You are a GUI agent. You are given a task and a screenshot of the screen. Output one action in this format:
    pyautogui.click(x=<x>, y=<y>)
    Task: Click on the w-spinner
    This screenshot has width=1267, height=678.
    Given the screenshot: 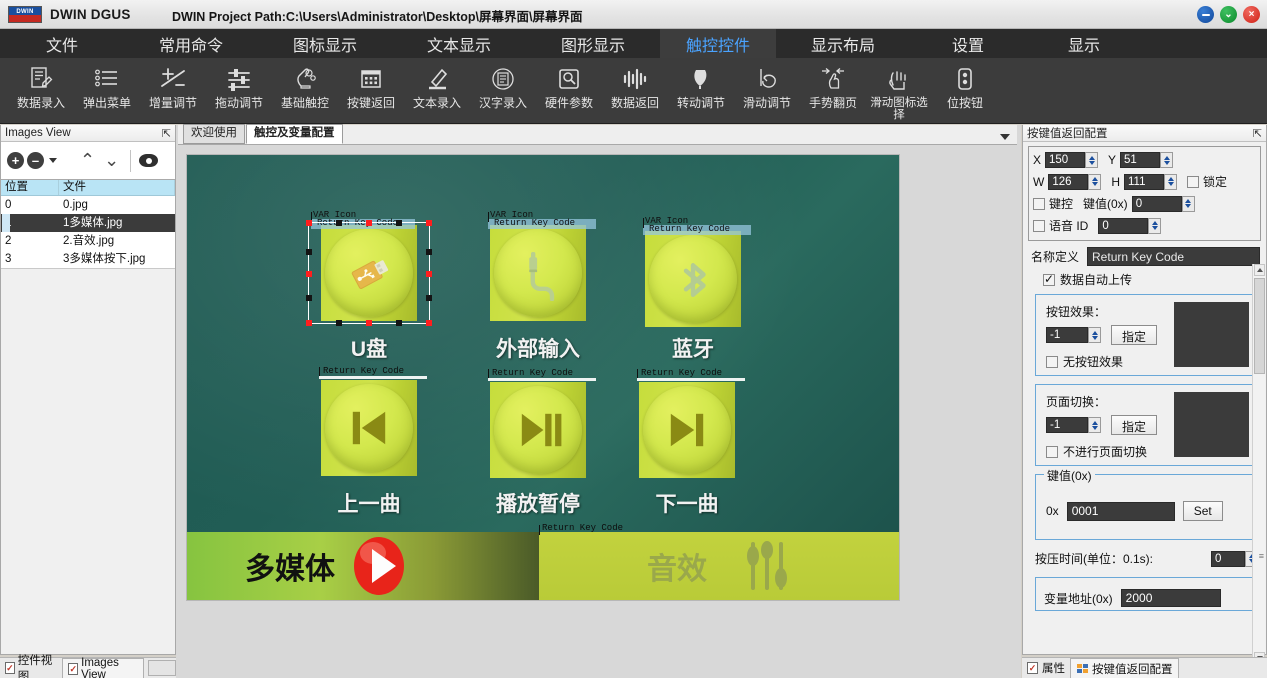 What is the action you would take?
    pyautogui.click(x=1075, y=181)
    